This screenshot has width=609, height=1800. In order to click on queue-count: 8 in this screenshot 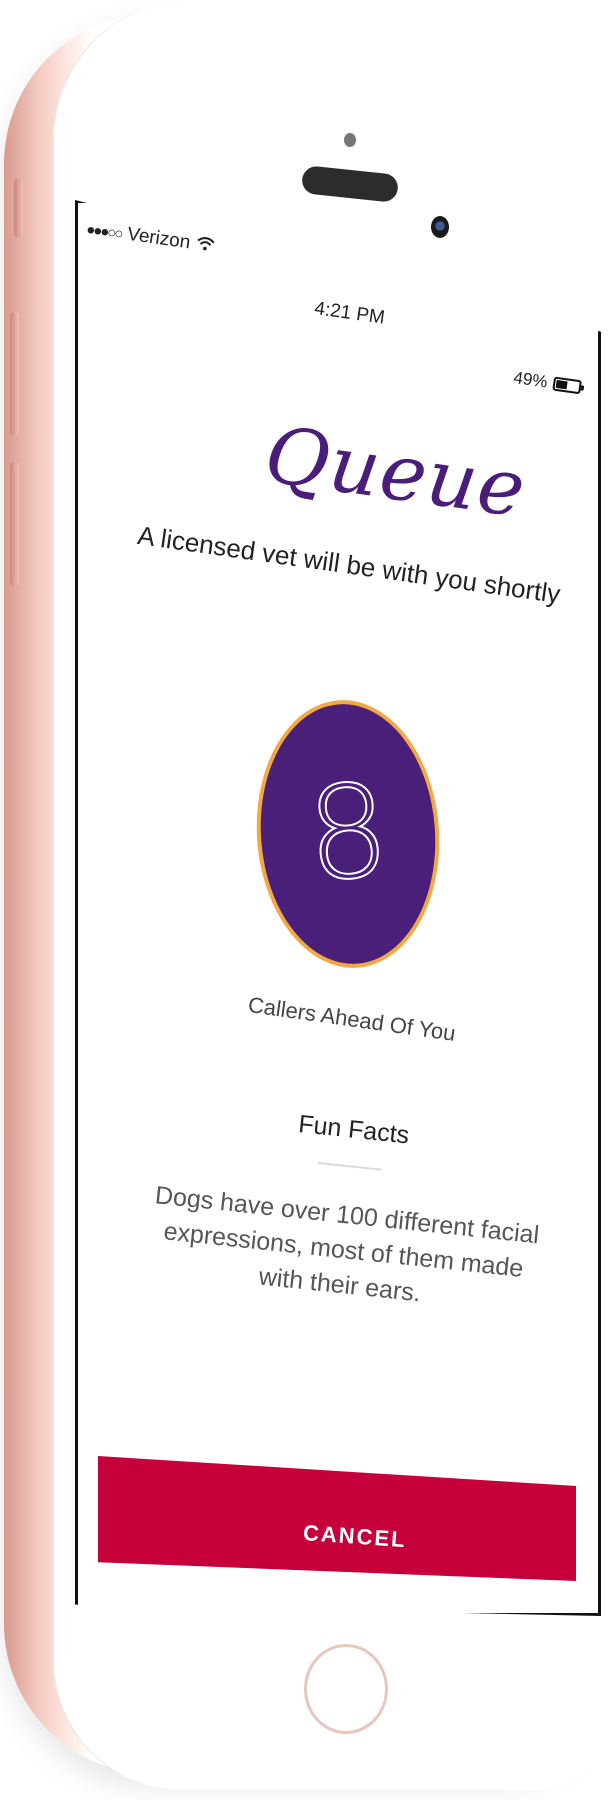, I will do `click(348, 833)`.